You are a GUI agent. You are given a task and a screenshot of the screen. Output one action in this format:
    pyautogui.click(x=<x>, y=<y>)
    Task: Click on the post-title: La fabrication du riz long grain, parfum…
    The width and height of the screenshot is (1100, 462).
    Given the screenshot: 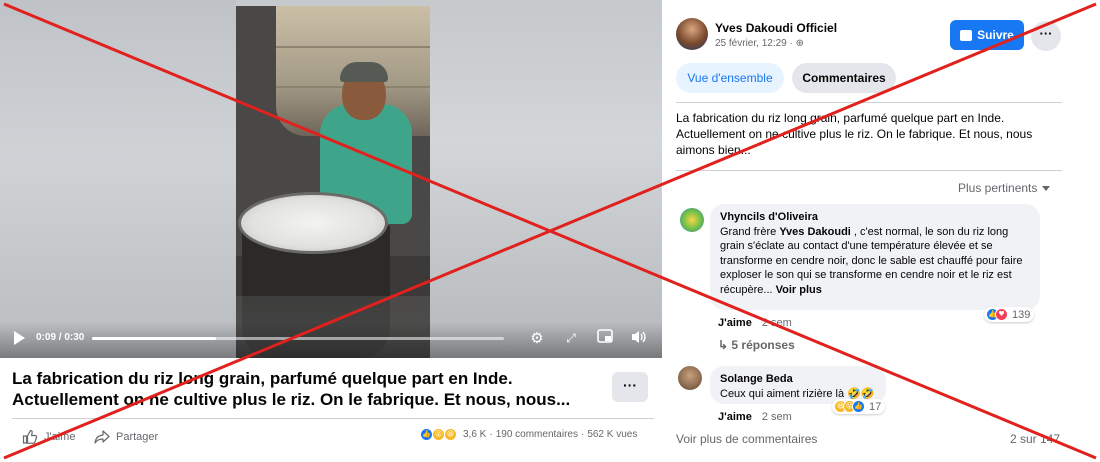 What is the action you would take?
    pyautogui.click(x=302, y=389)
    